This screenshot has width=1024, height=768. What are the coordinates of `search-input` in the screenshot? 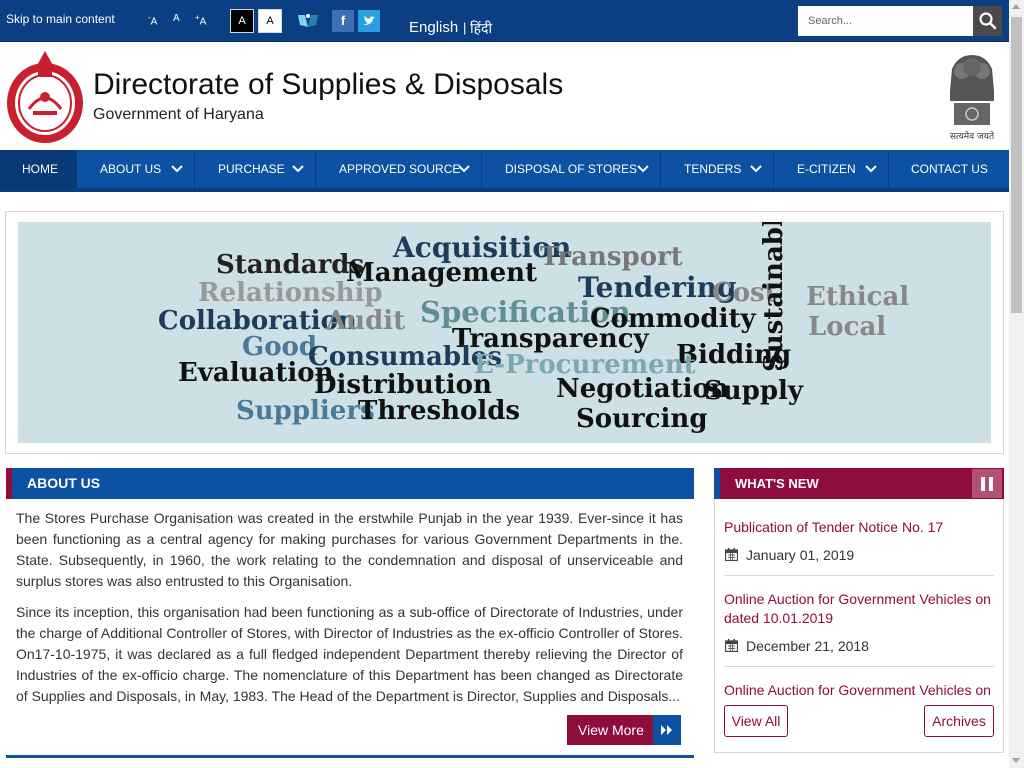 It's located at (886, 21).